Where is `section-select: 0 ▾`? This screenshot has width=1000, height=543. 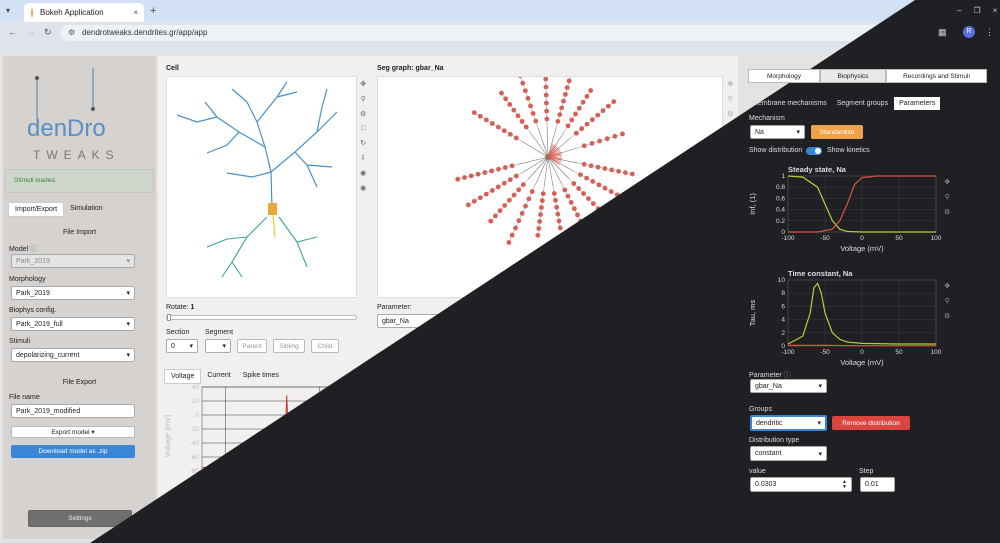
section-select: 0 ▾ is located at coordinates (182, 346).